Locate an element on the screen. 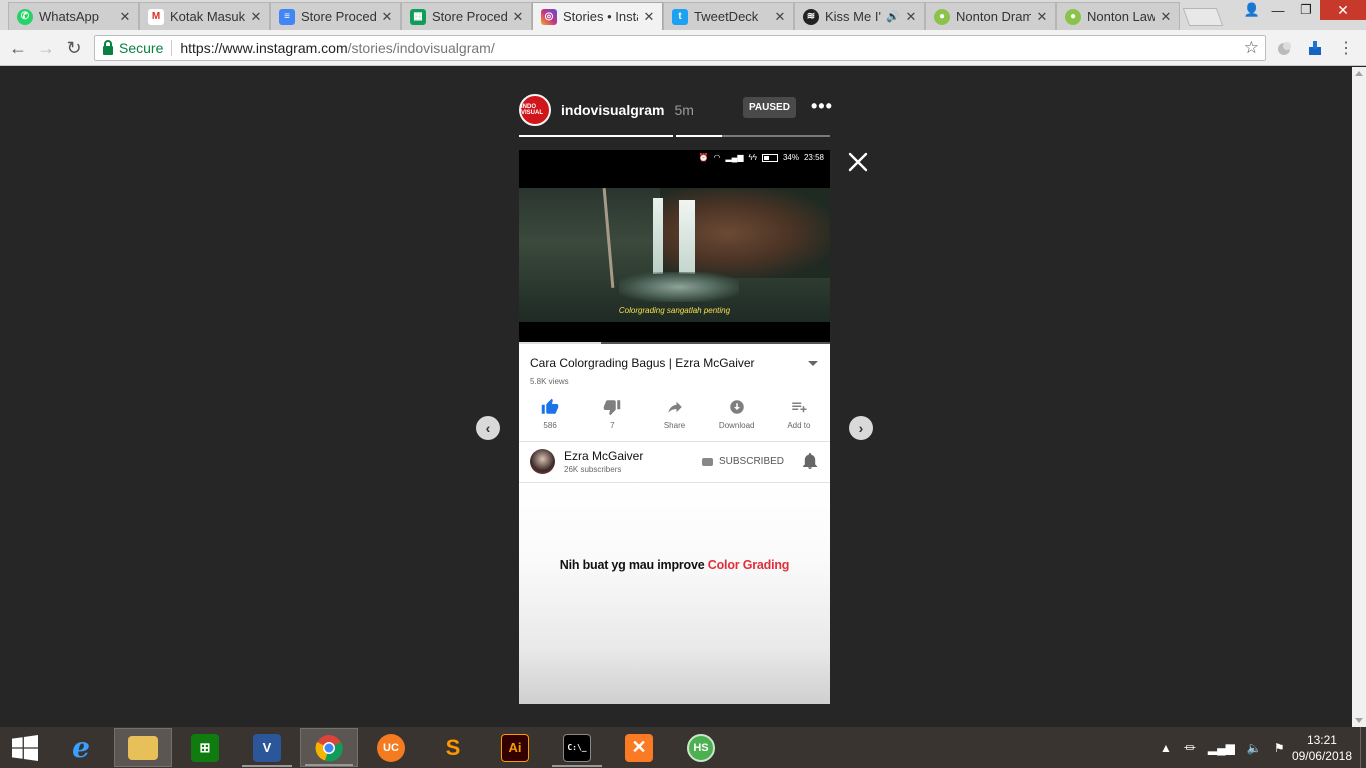 Image resolution: width=1366 pixels, height=768 pixels. tab-gmail: M Kotak Masuk ✕ is located at coordinates (204, 16).